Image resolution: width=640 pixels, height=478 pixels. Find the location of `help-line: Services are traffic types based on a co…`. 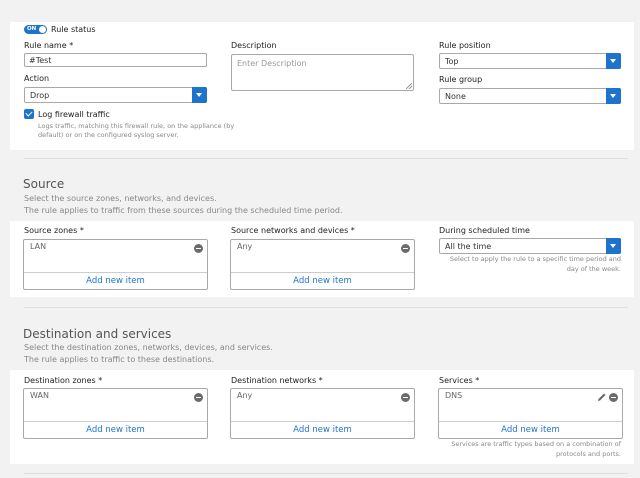

help-line: Services are traffic types based on a co… is located at coordinates (536, 444).